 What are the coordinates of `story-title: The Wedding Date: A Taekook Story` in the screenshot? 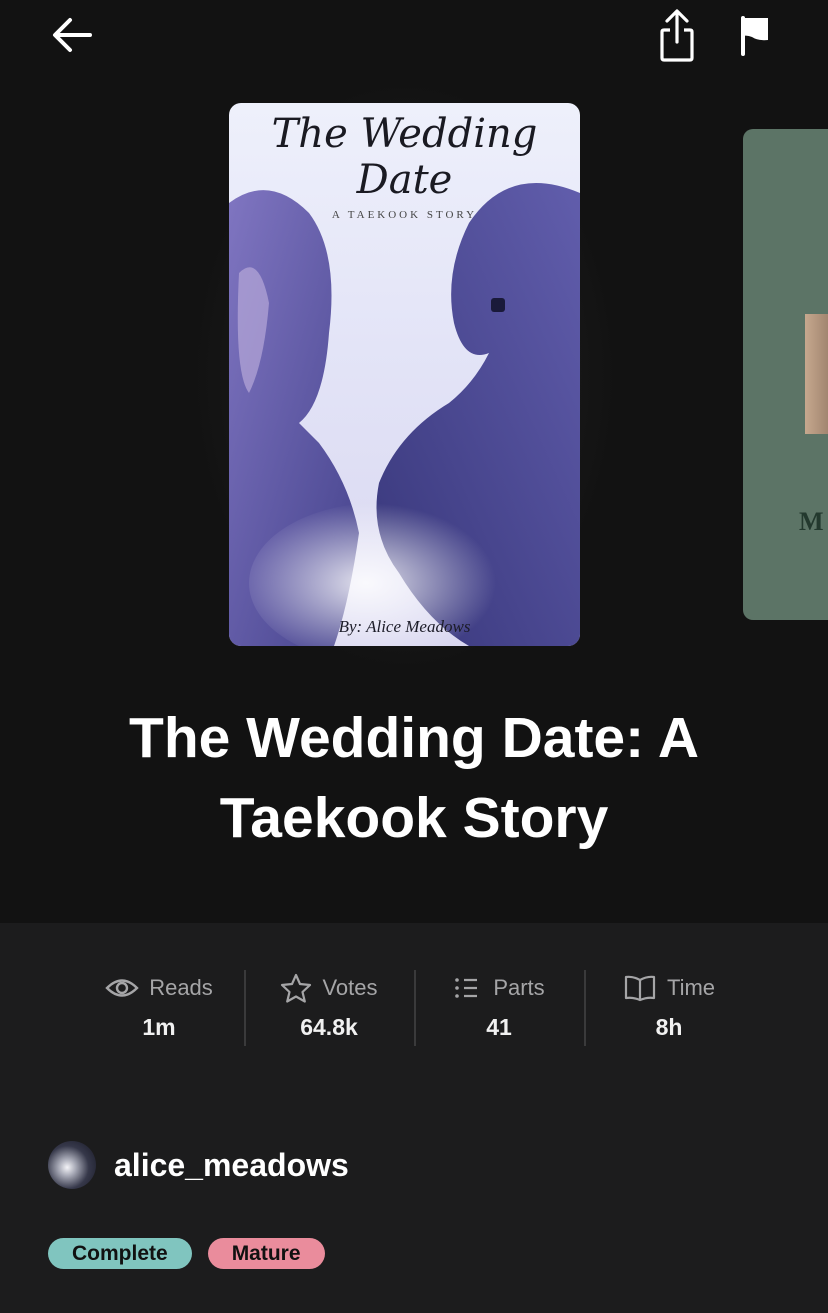 It's located at (414, 778).